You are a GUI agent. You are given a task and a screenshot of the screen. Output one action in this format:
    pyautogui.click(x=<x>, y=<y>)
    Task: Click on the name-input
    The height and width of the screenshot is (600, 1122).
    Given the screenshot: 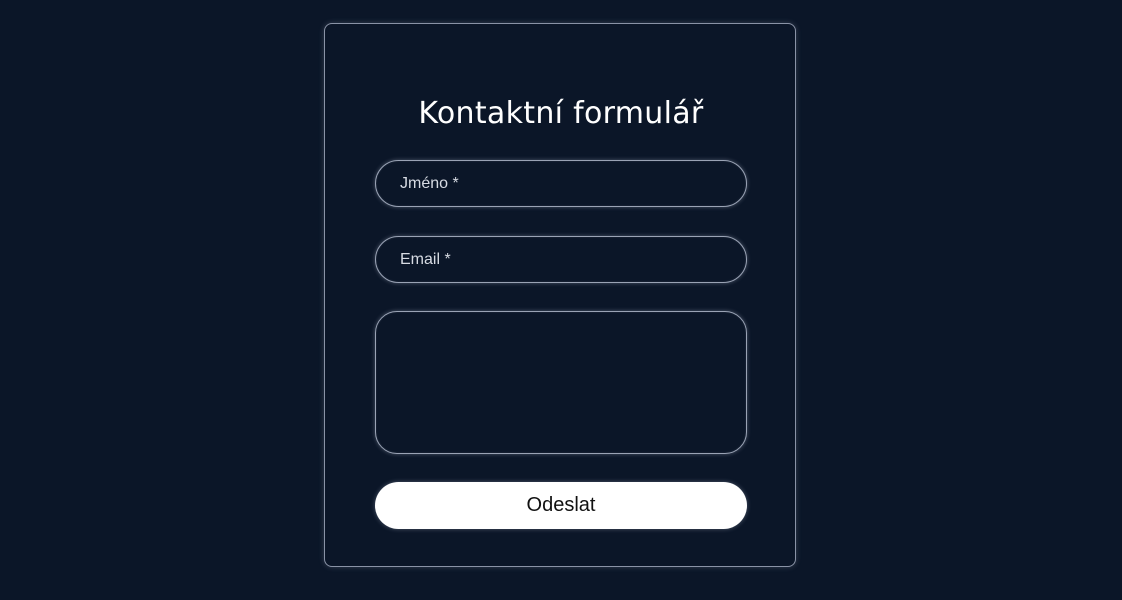 What is the action you would take?
    pyautogui.click(x=561, y=183)
    